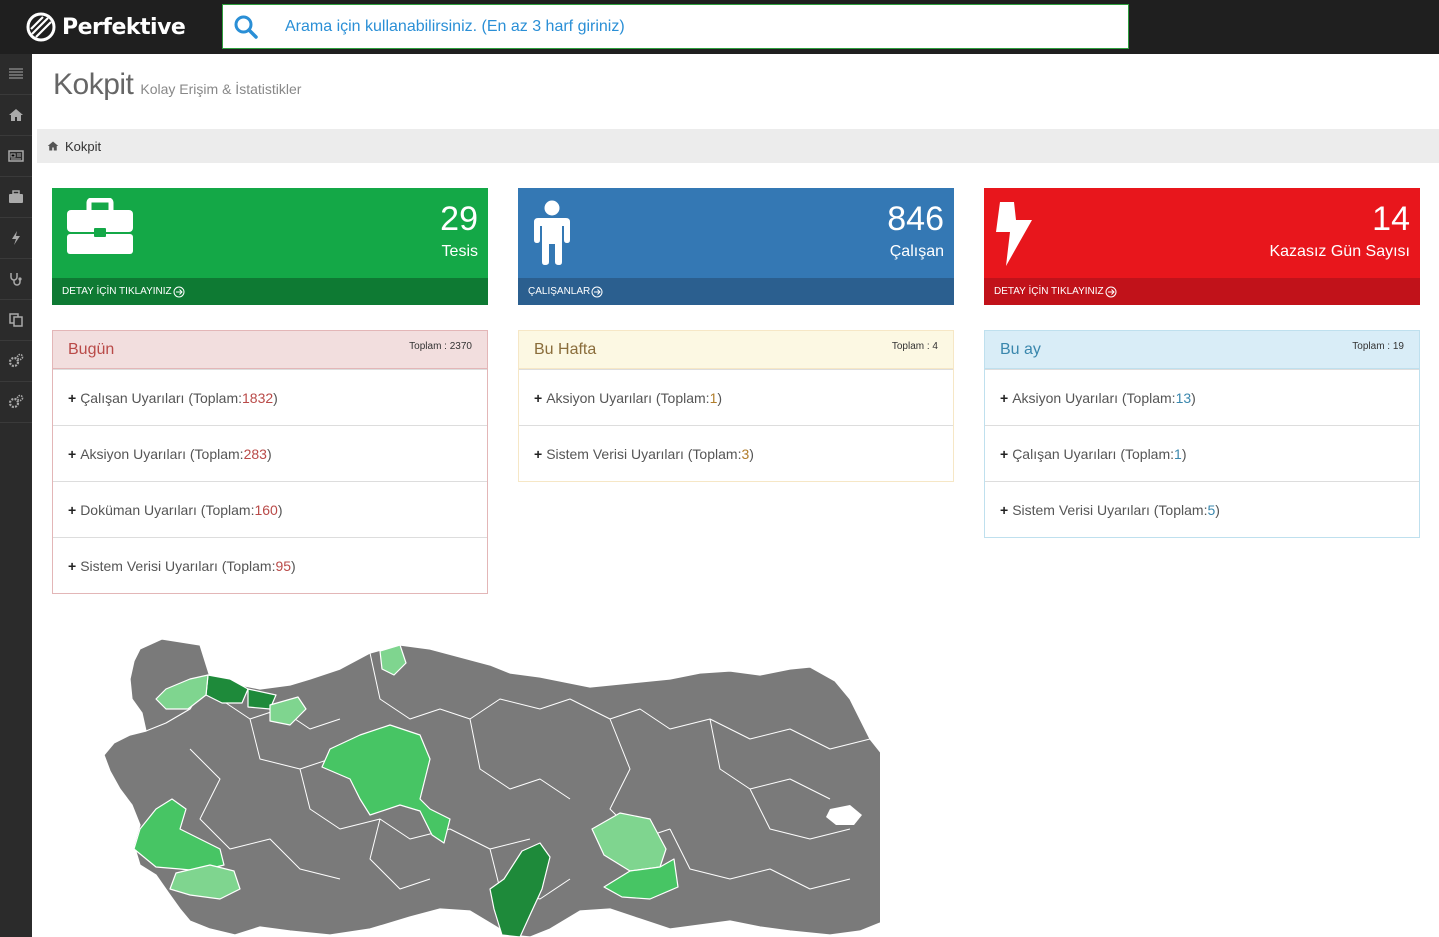 This screenshot has height=937, width=1439. Describe the element at coordinates (565, 349) in the screenshot. I see `panel-title: Bu Hafta` at that location.